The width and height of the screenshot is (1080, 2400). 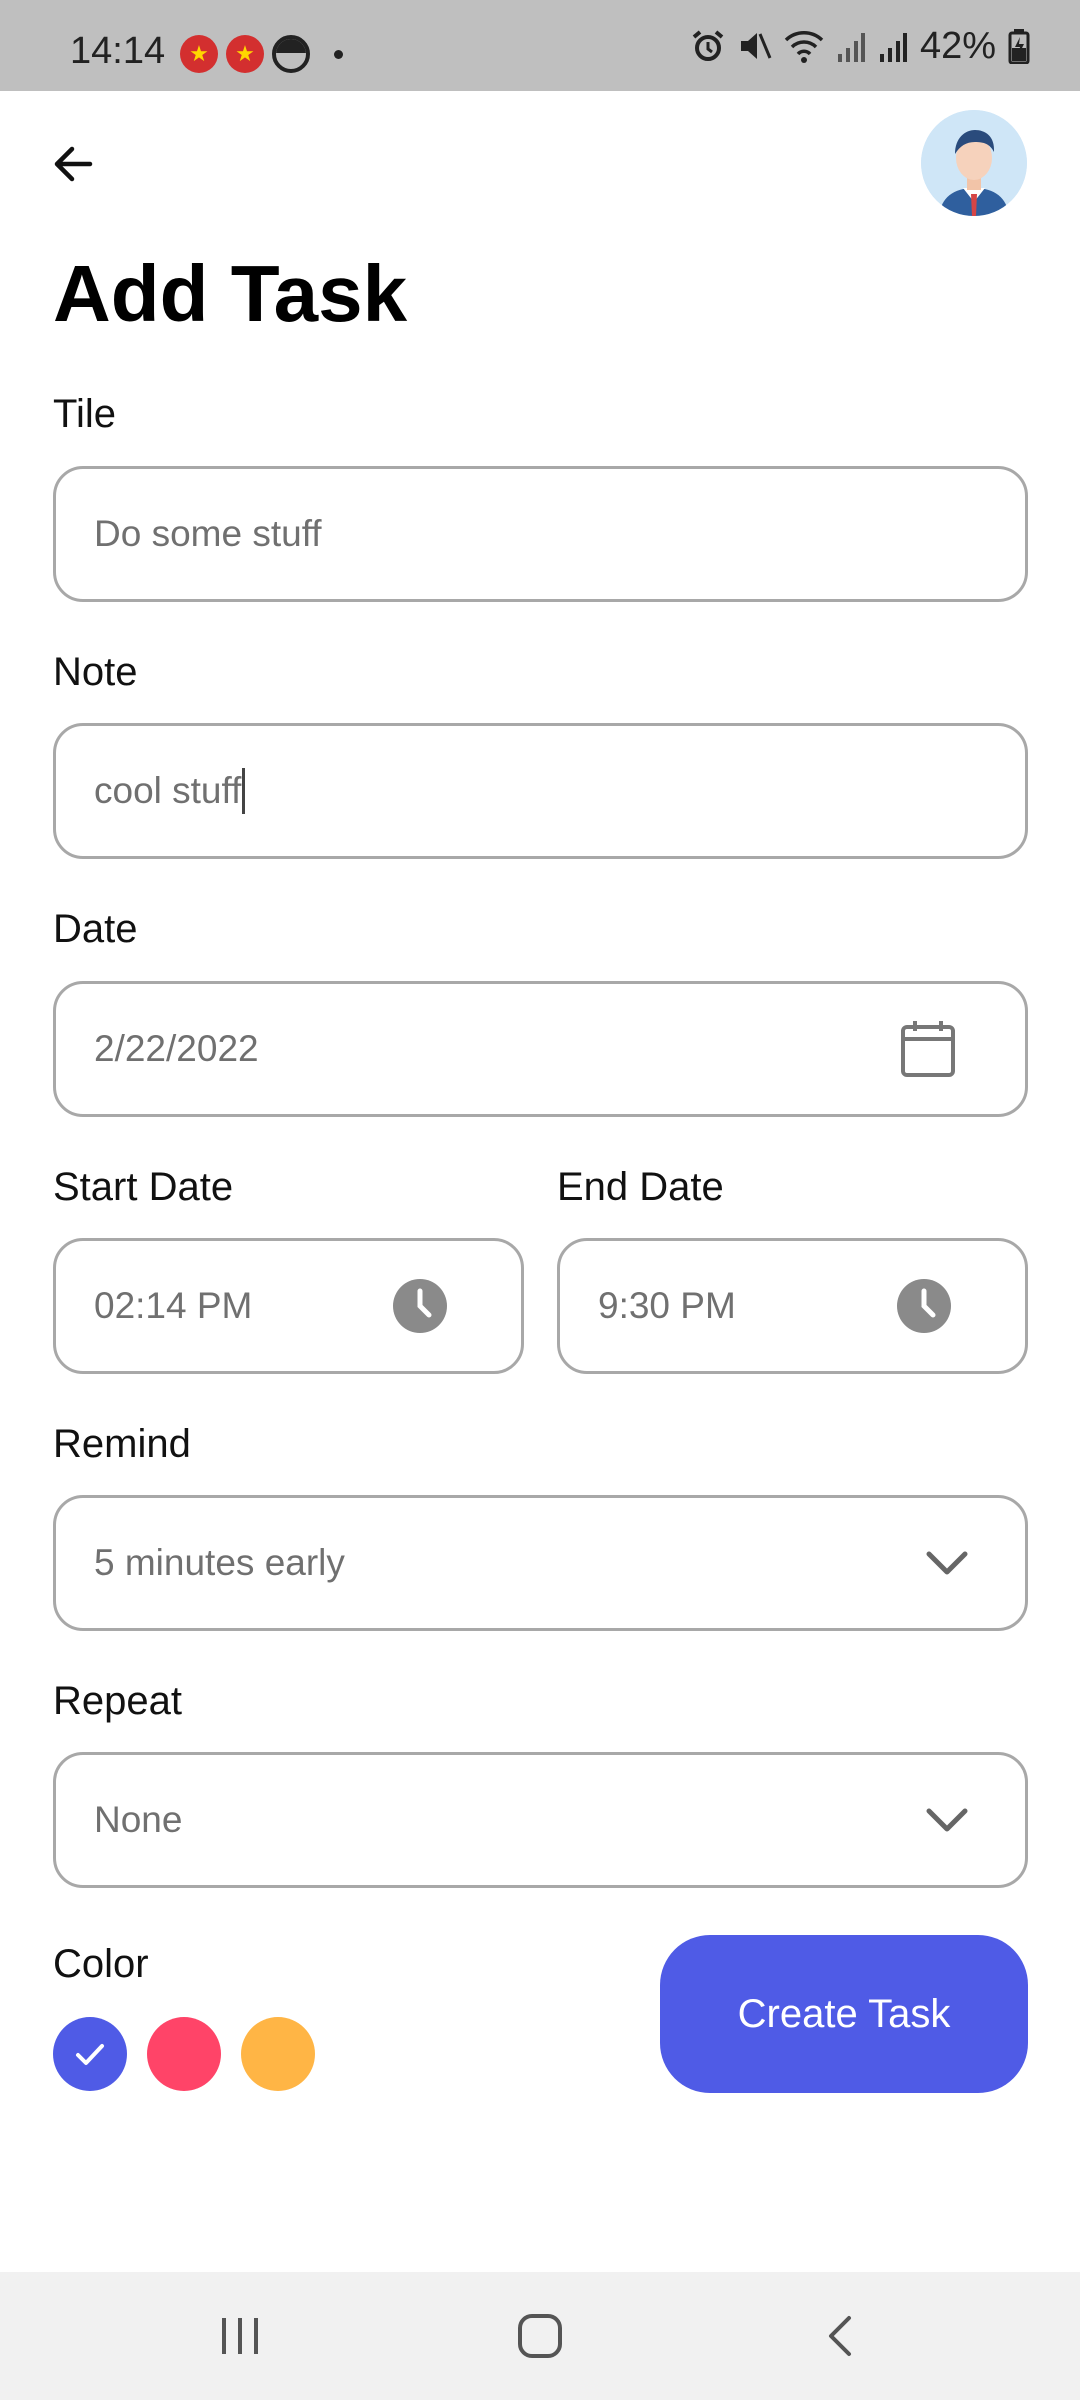 I want to click on battery-charging-icon, so click(x=1019, y=46).